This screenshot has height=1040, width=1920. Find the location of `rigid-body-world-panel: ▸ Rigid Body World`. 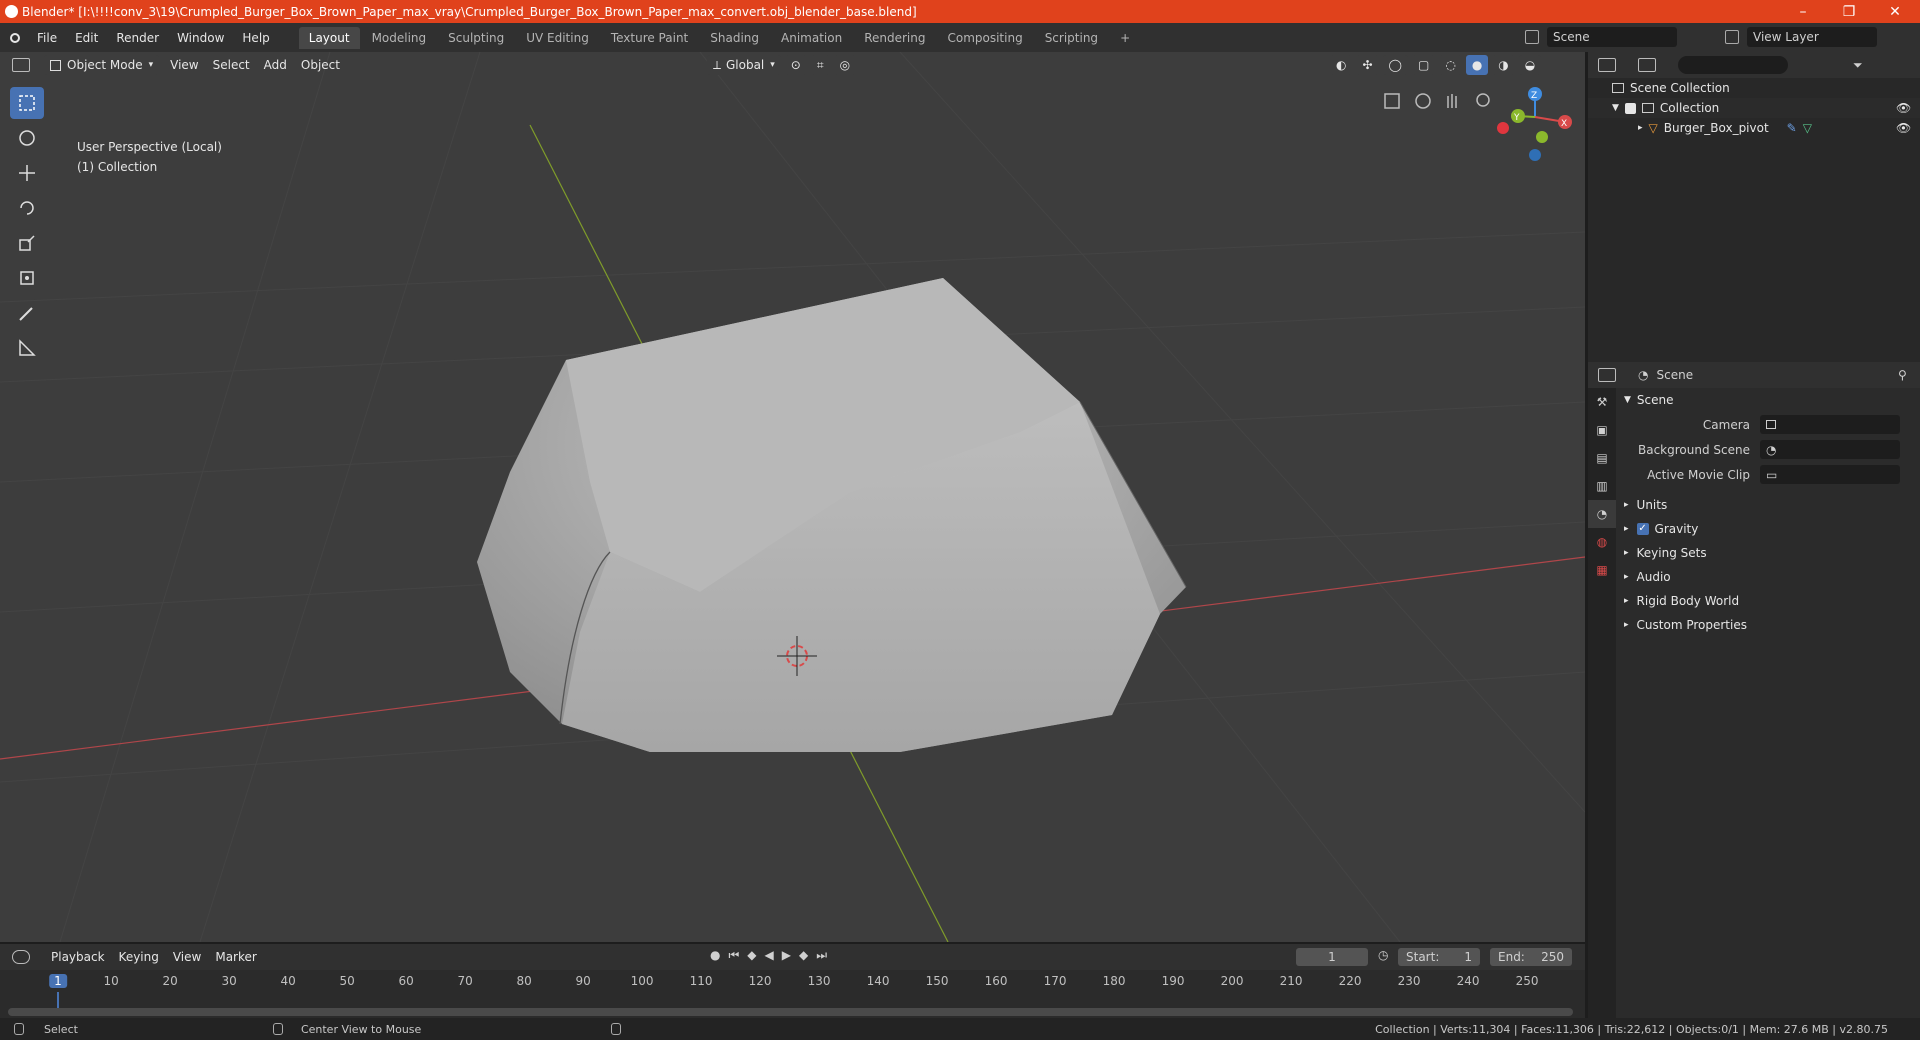

rigid-body-world-panel: ▸ Rigid Body World is located at coordinates (1768, 601).